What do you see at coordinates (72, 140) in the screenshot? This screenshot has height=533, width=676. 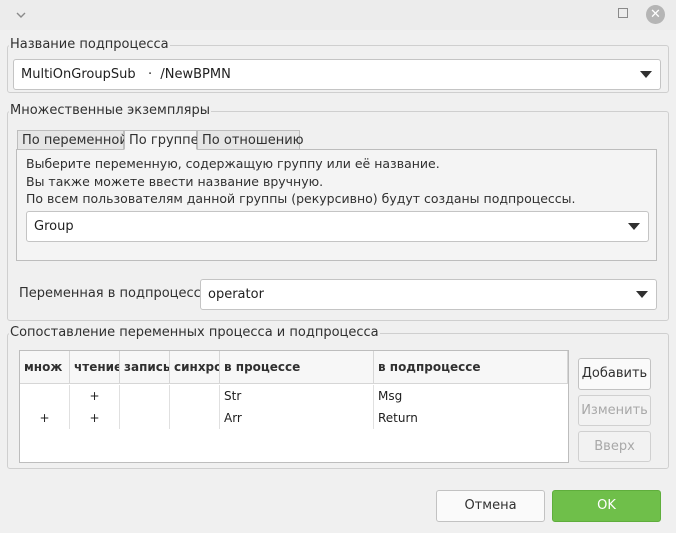 I see `tab-by-variable: По переменной` at bounding box center [72, 140].